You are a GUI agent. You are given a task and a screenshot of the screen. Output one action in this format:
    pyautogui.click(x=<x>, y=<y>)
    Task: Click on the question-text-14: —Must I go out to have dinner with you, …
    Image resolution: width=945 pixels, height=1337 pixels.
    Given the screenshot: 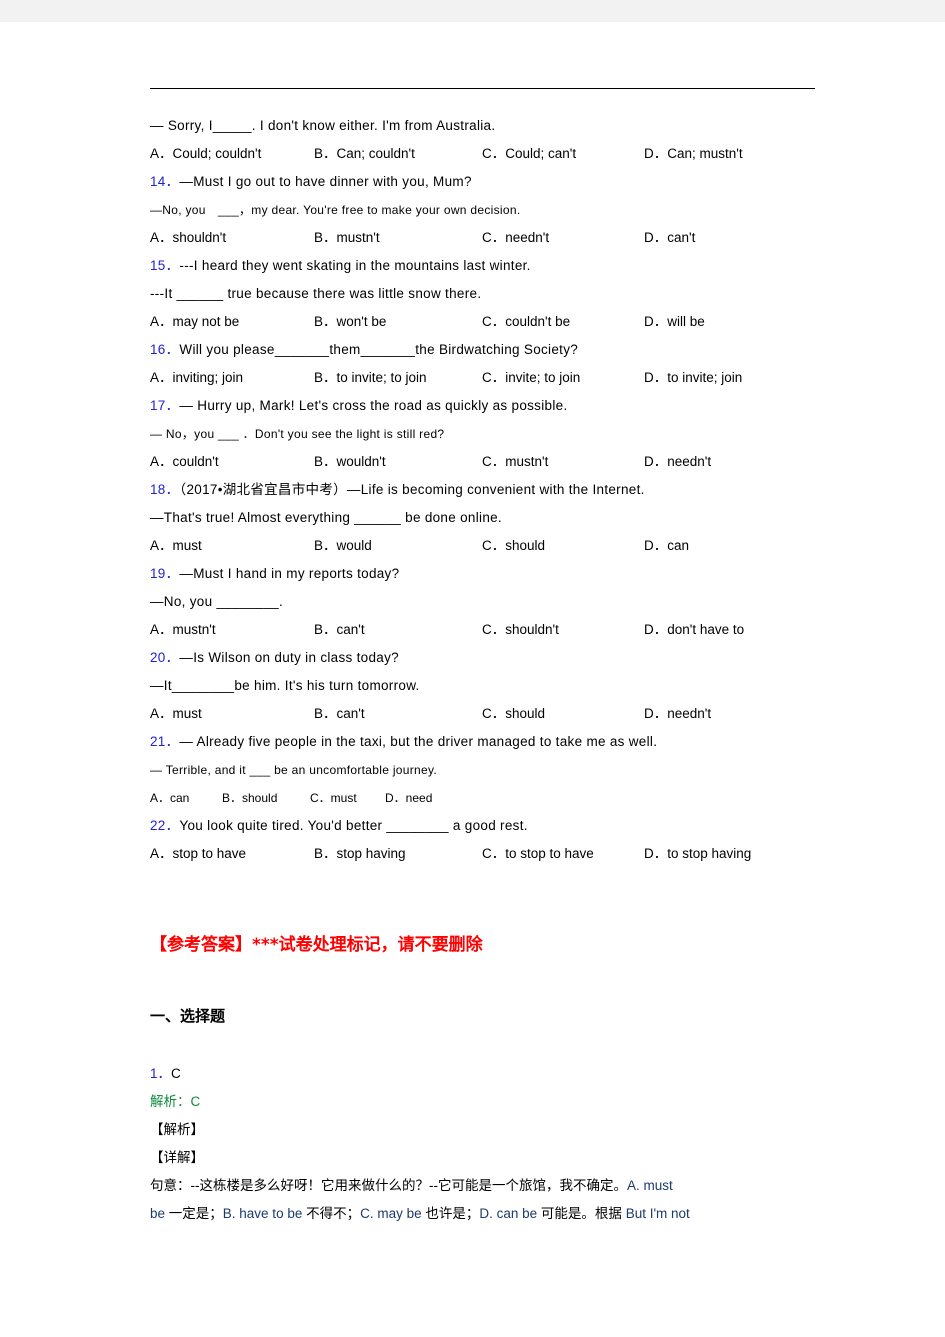 What is the action you would take?
    pyautogui.click(x=325, y=181)
    